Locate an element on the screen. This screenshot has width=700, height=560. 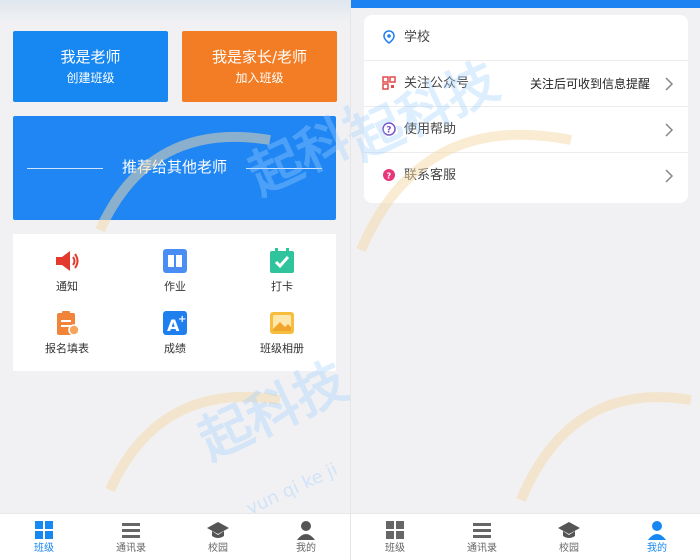
calendar-check-icon is located at coordinates (282, 260).